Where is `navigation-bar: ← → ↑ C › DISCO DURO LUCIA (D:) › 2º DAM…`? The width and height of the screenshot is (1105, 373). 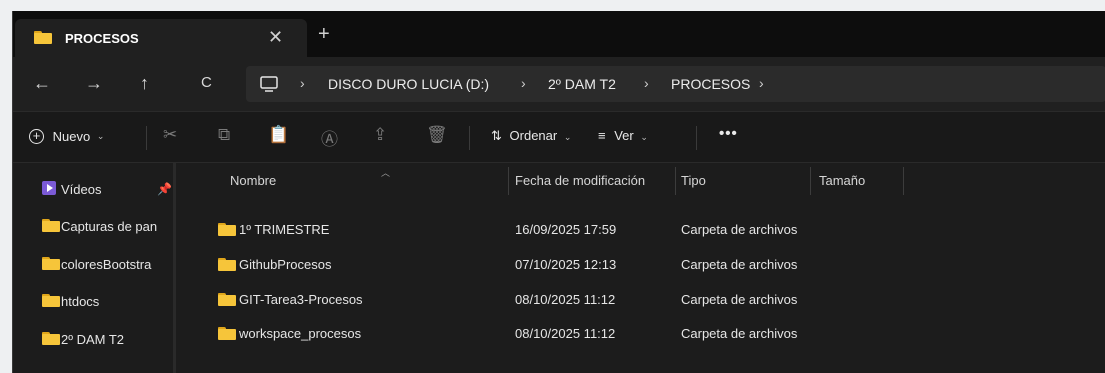
navigation-bar: ← → ↑ C › DISCO DURO LUCIA (D:) › 2º DAM… is located at coordinates (559, 84).